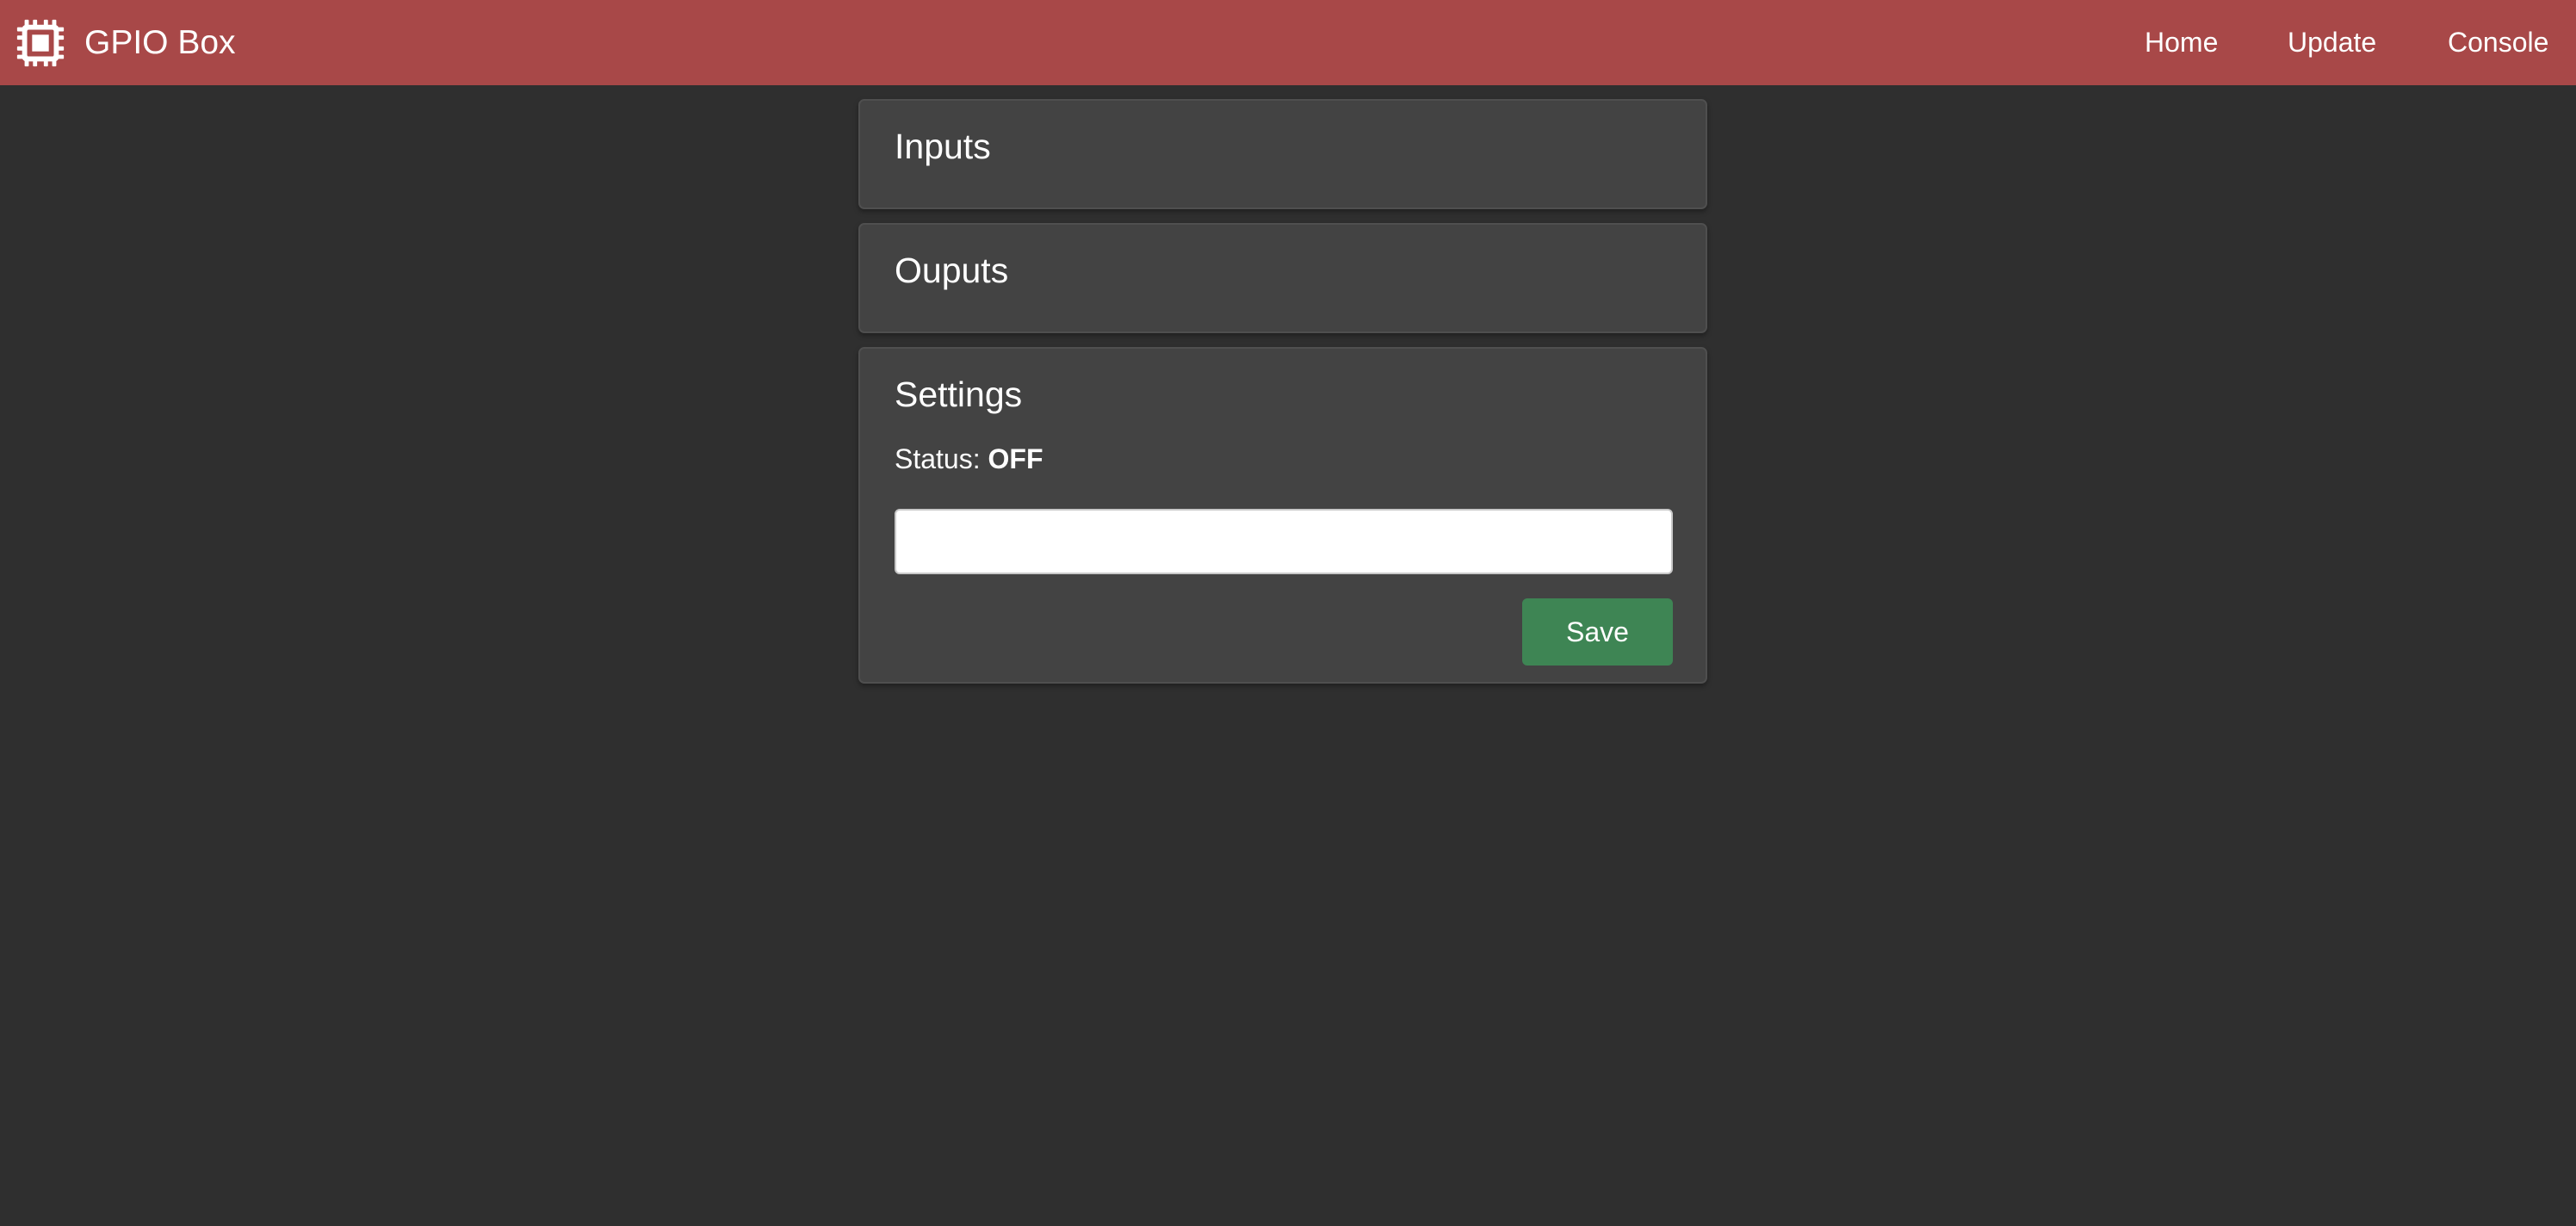 This screenshot has width=2576, height=1226. Describe the element at coordinates (1015, 459) in the screenshot. I see `status-value: OFF` at that location.